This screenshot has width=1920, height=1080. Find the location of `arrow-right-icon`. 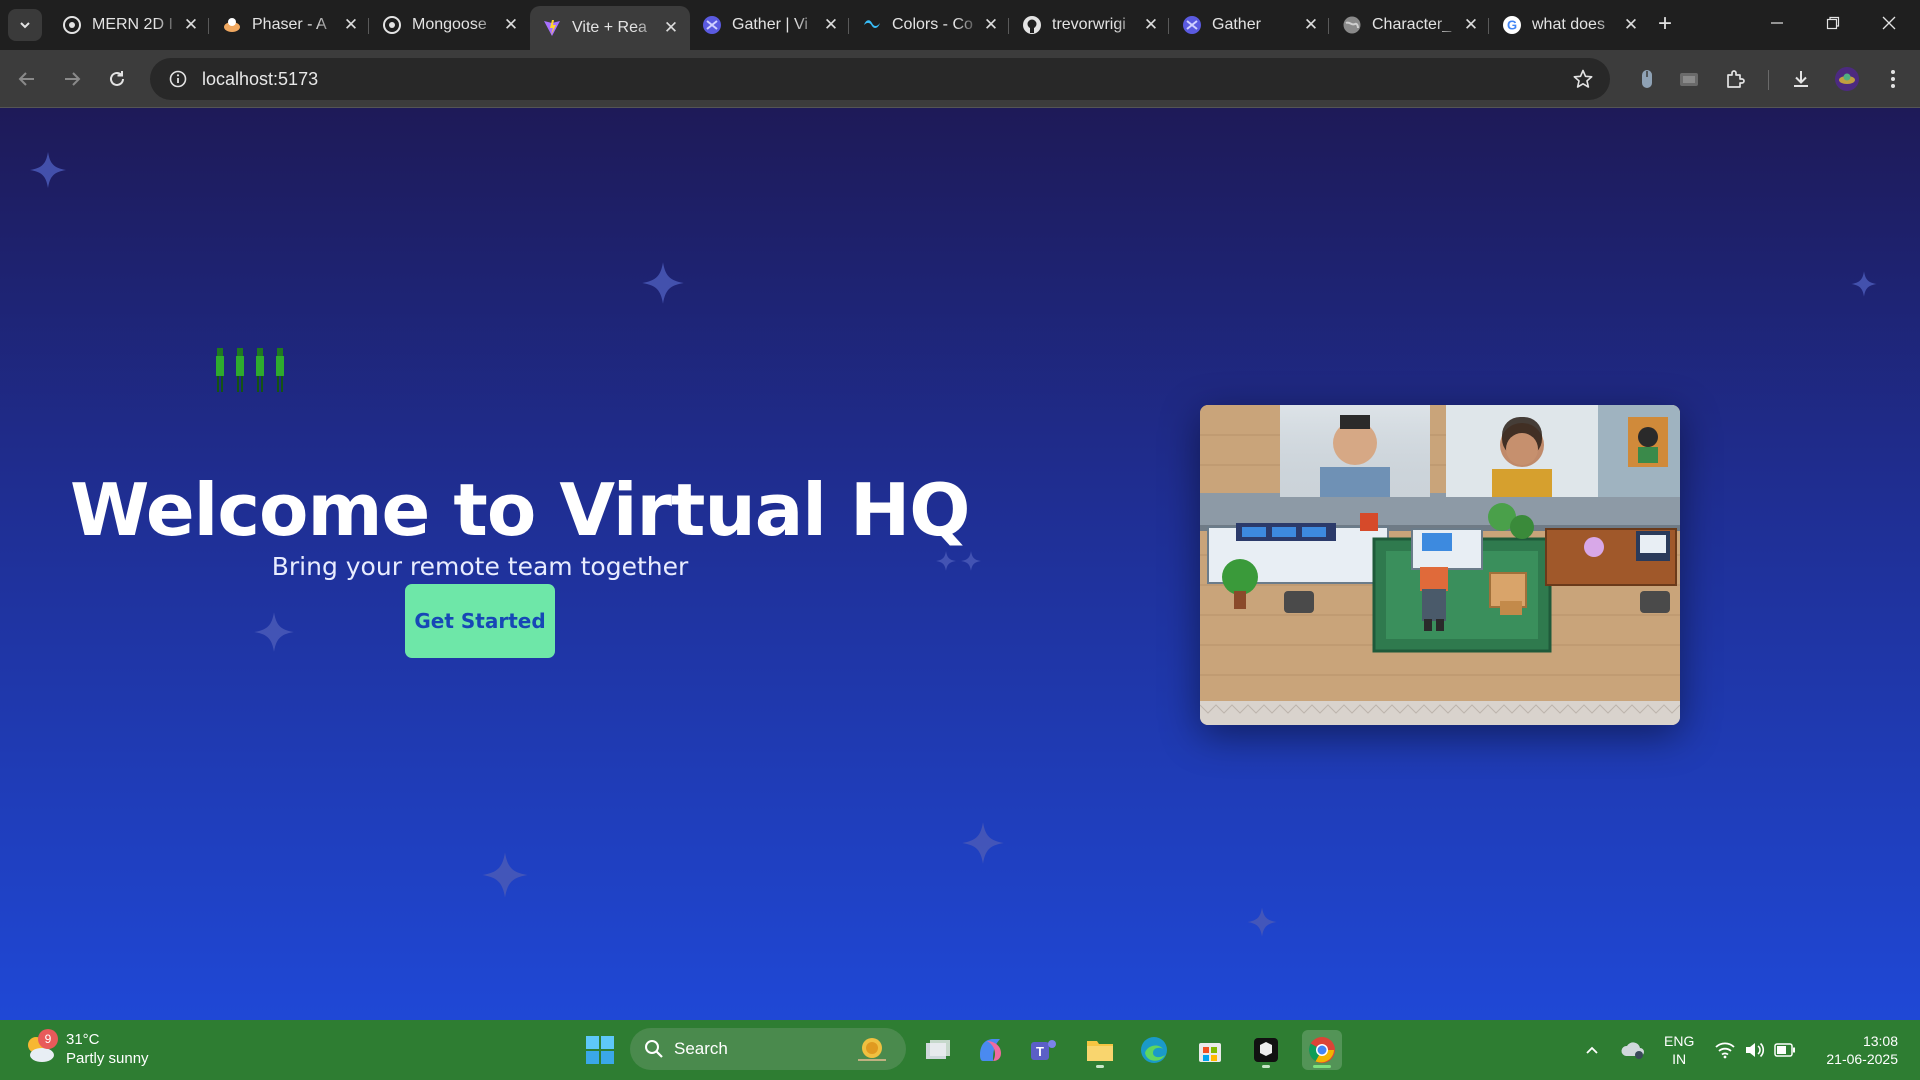

arrow-right-icon is located at coordinates (73, 79).